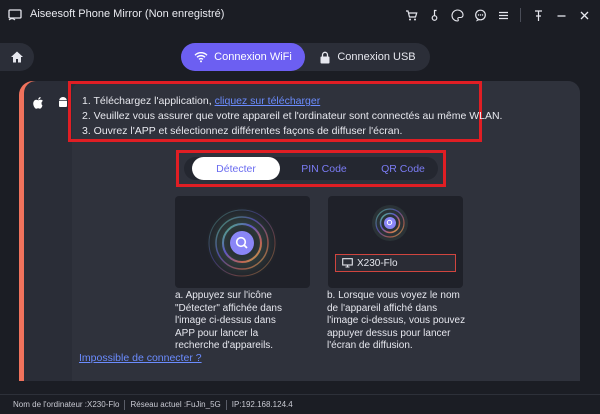  I want to click on monitor-icon, so click(347, 263).